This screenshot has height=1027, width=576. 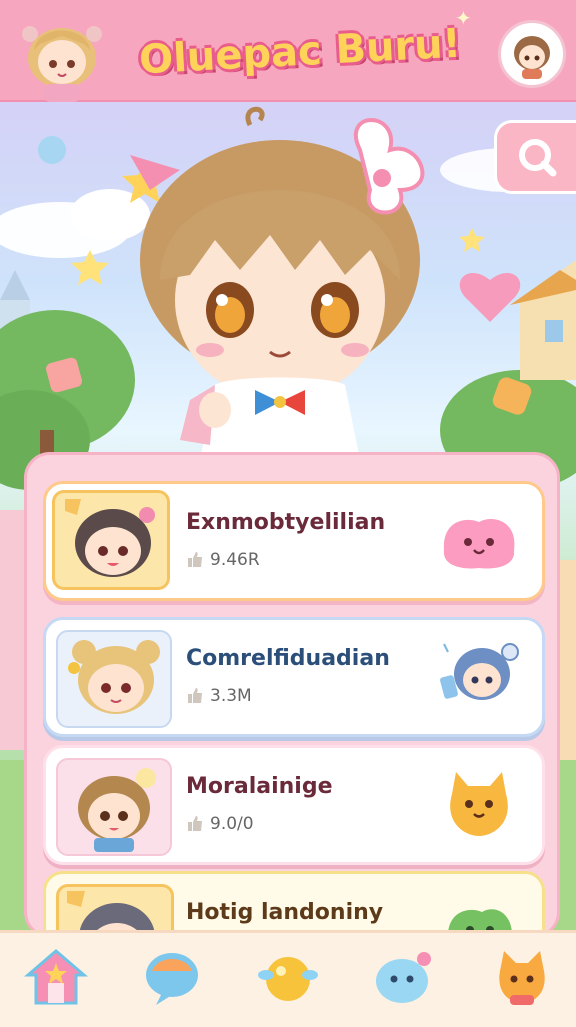 I want to click on search-button, so click(x=535, y=157).